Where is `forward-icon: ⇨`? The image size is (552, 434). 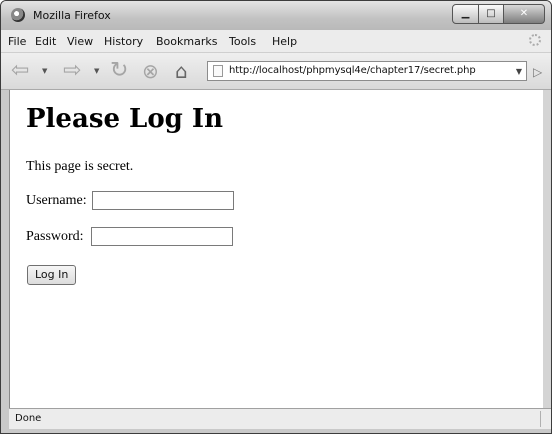
forward-icon: ⇨ is located at coordinates (72, 71).